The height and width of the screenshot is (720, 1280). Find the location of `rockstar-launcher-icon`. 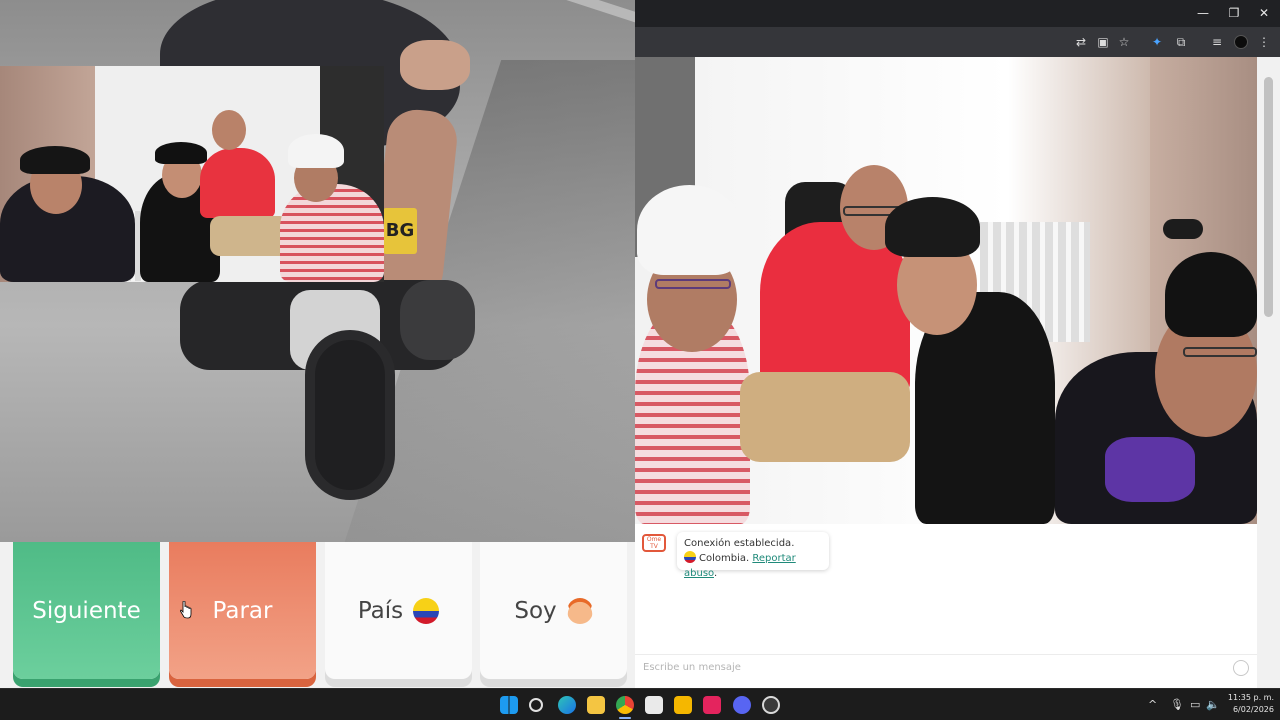

rockstar-launcher-icon is located at coordinates (683, 705).